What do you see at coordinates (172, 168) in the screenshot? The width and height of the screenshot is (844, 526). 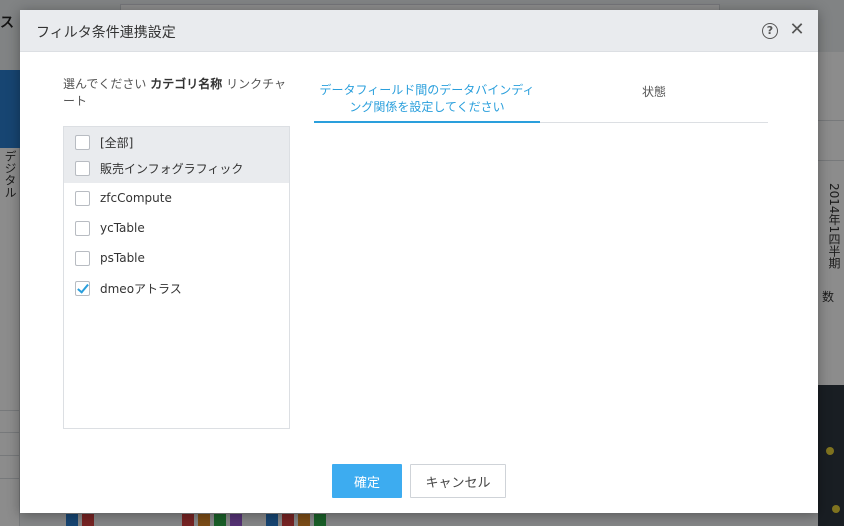 I see `list-item-label: 販売インフォグラフィック` at bounding box center [172, 168].